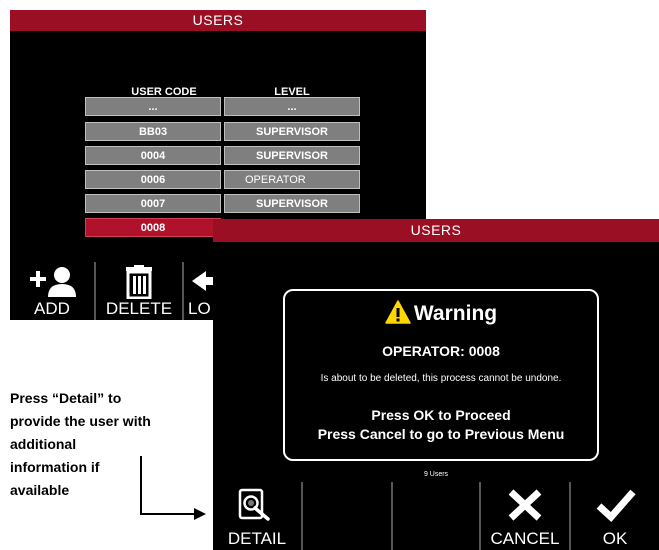 The width and height of the screenshot is (659, 550). Describe the element at coordinates (139, 282) in the screenshot. I see `trash-icon` at that location.